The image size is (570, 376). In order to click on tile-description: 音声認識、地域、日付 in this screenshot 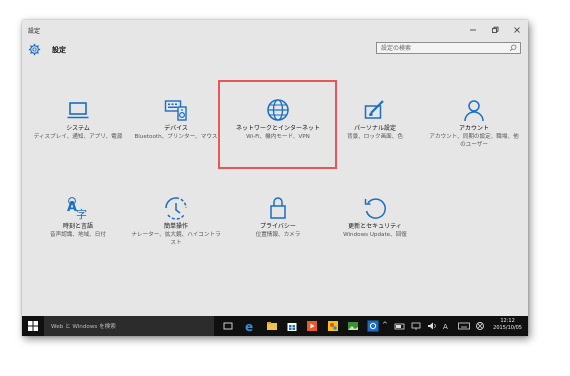, I will do `click(78, 235)`.